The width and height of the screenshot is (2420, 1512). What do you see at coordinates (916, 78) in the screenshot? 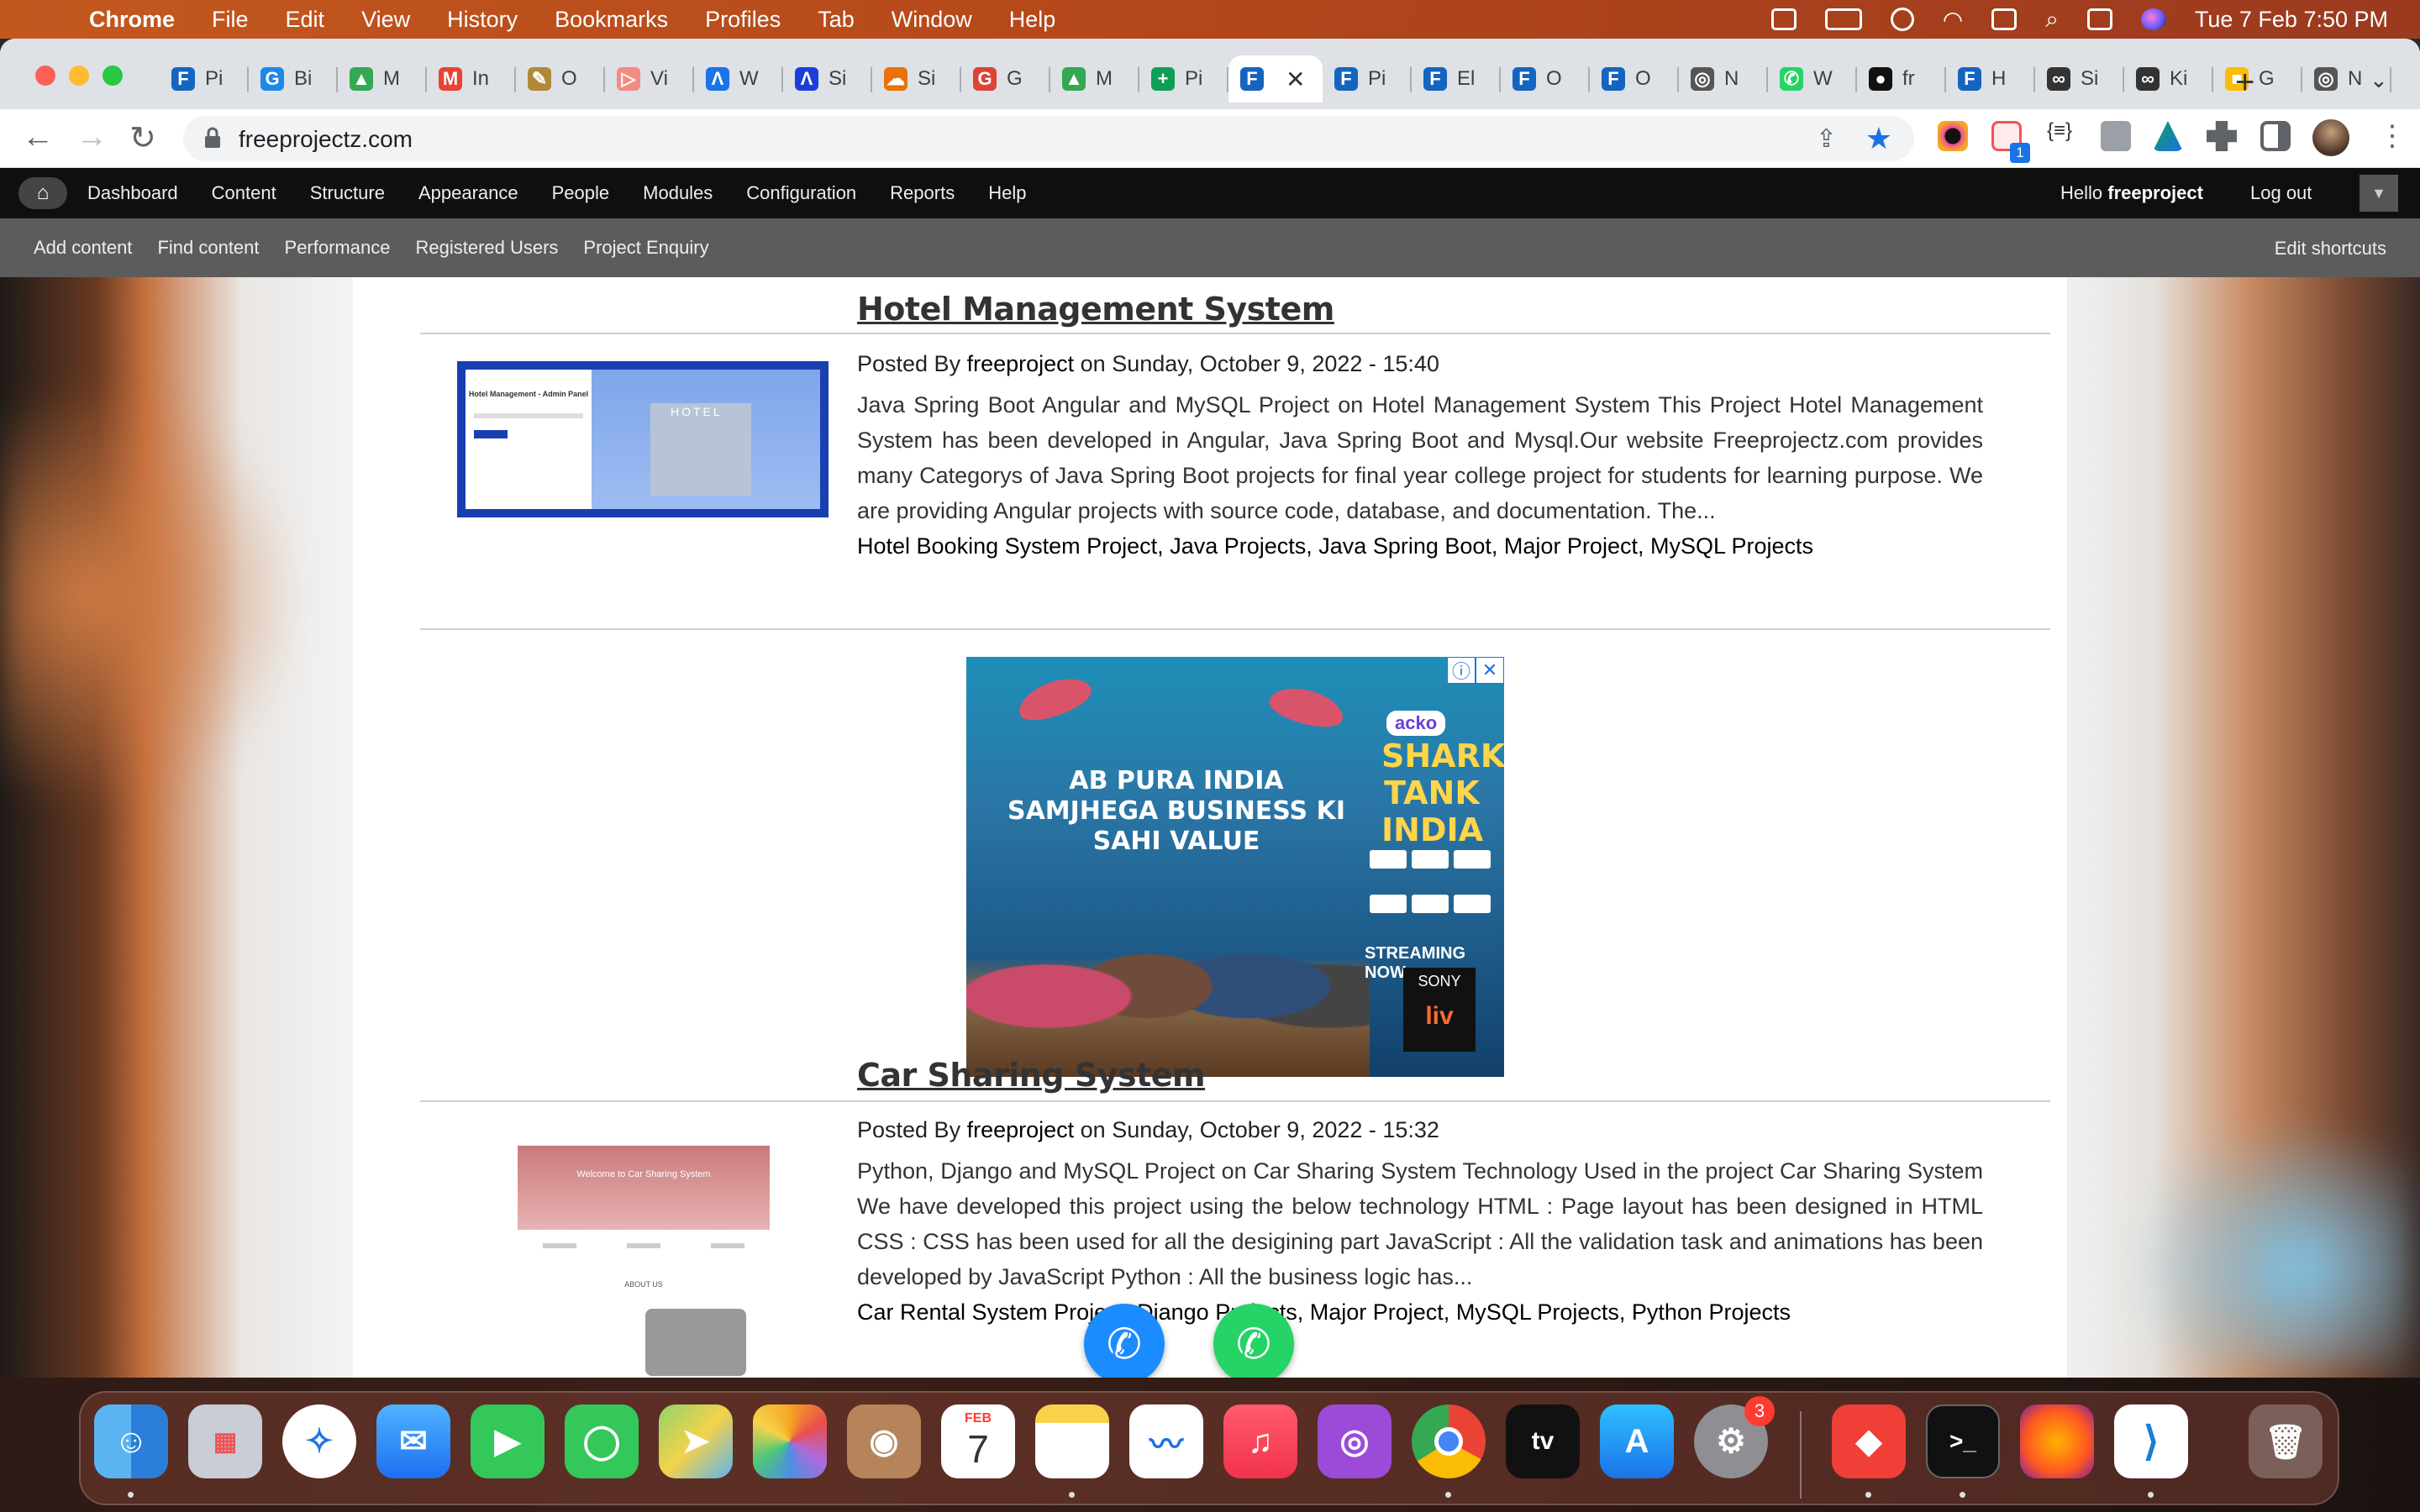
I see `browser-tab: ☁ Si` at bounding box center [916, 78].